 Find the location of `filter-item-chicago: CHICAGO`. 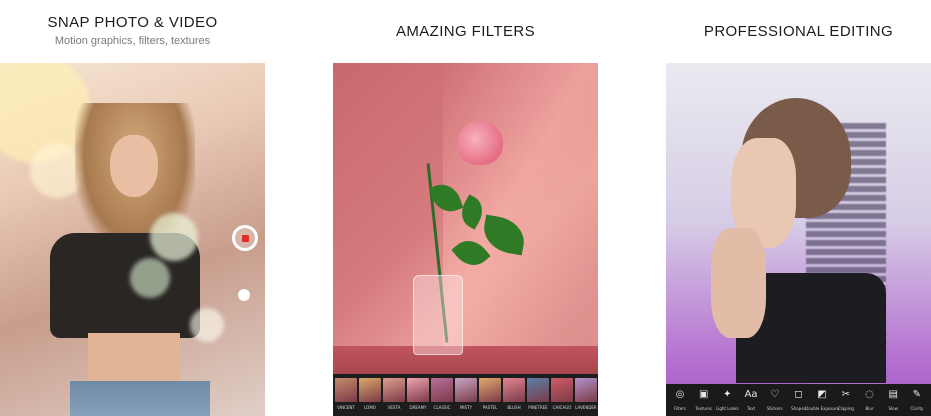

filter-item-chicago: CHICAGO is located at coordinates (562, 397).